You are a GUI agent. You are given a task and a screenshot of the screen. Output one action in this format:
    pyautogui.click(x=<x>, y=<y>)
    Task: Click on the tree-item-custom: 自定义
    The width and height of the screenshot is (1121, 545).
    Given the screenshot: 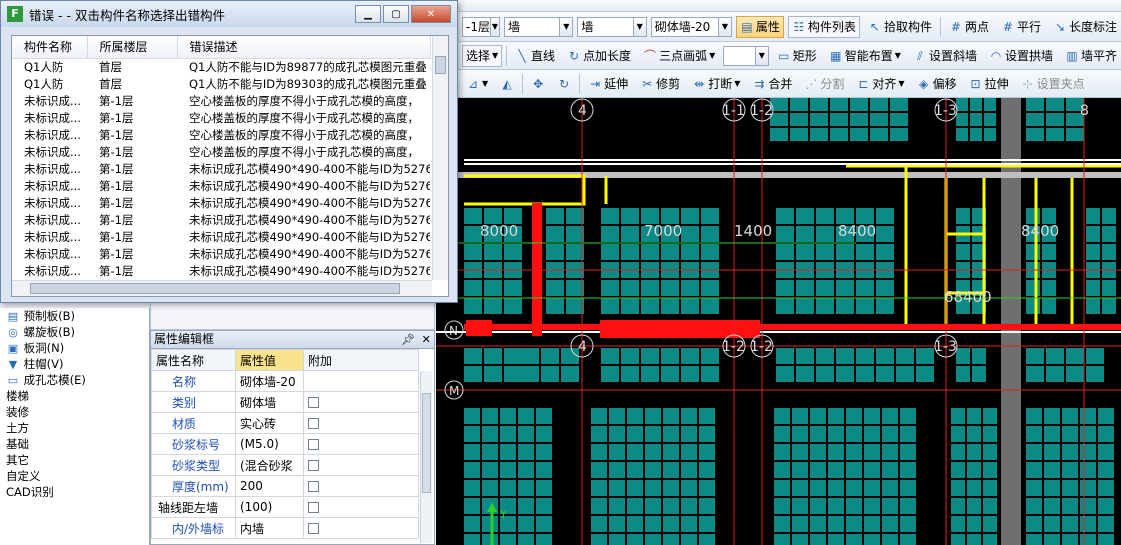 What is the action you would take?
    pyautogui.click(x=74, y=476)
    